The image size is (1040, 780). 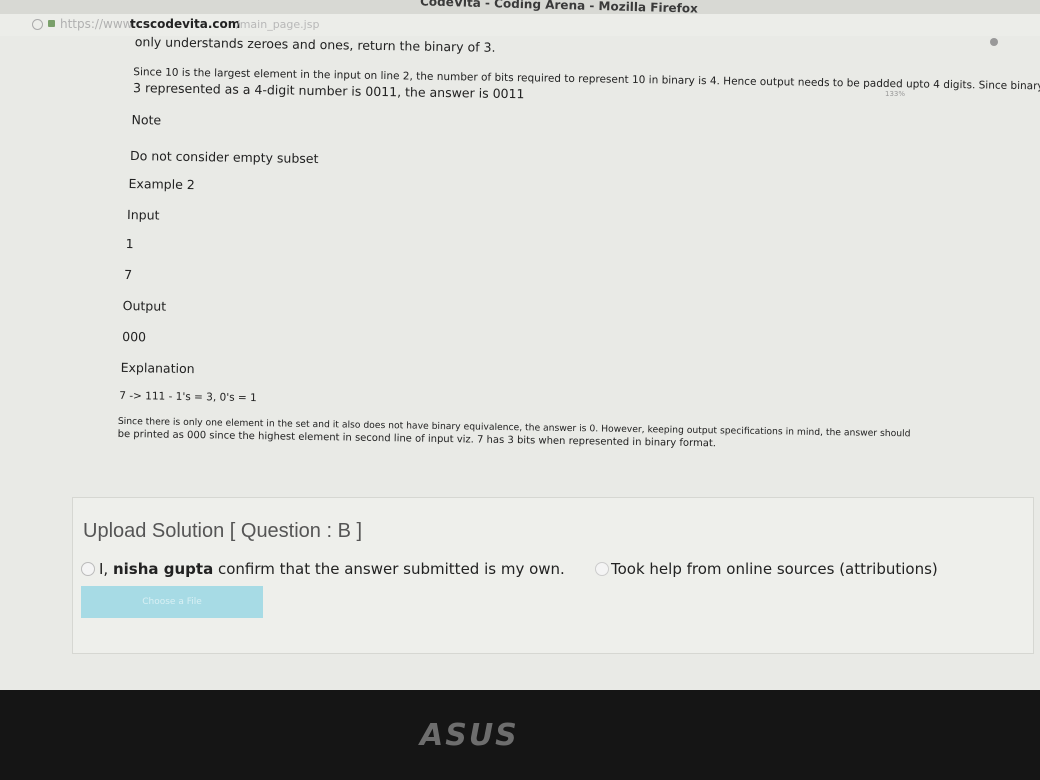 I want to click on back-arrow-icon, so click(x=37, y=24).